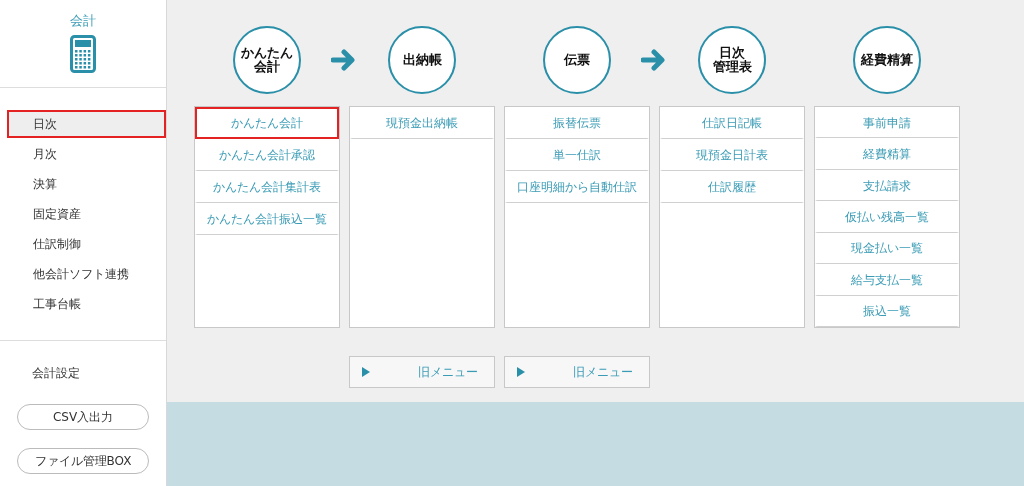 The image size is (1024, 486). What do you see at coordinates (267, 219) in the screenshot?
I see `menu-item: かんたん会計振込一覧` at bounding box center [267, 219].